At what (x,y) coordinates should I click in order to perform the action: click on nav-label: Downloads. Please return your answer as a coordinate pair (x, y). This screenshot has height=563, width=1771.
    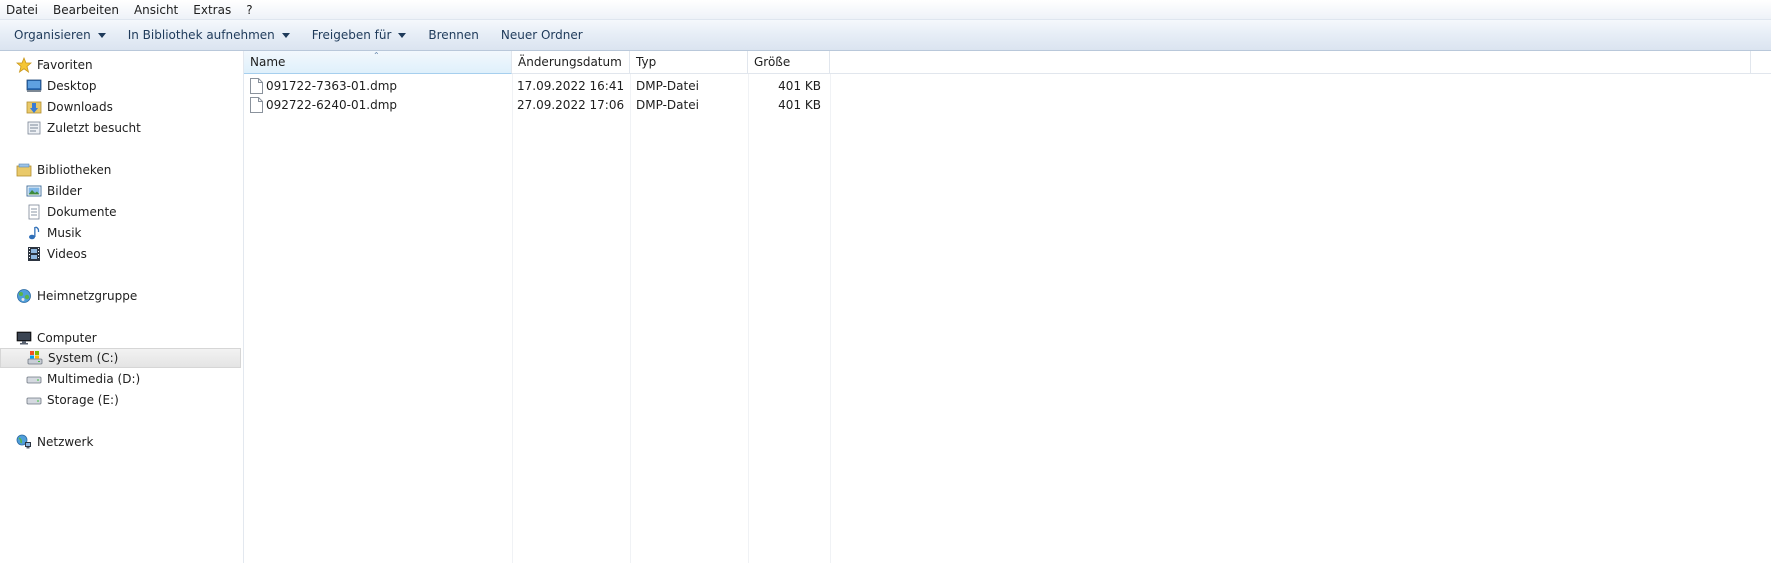
    Looking at the image, I should click on (80, 107).